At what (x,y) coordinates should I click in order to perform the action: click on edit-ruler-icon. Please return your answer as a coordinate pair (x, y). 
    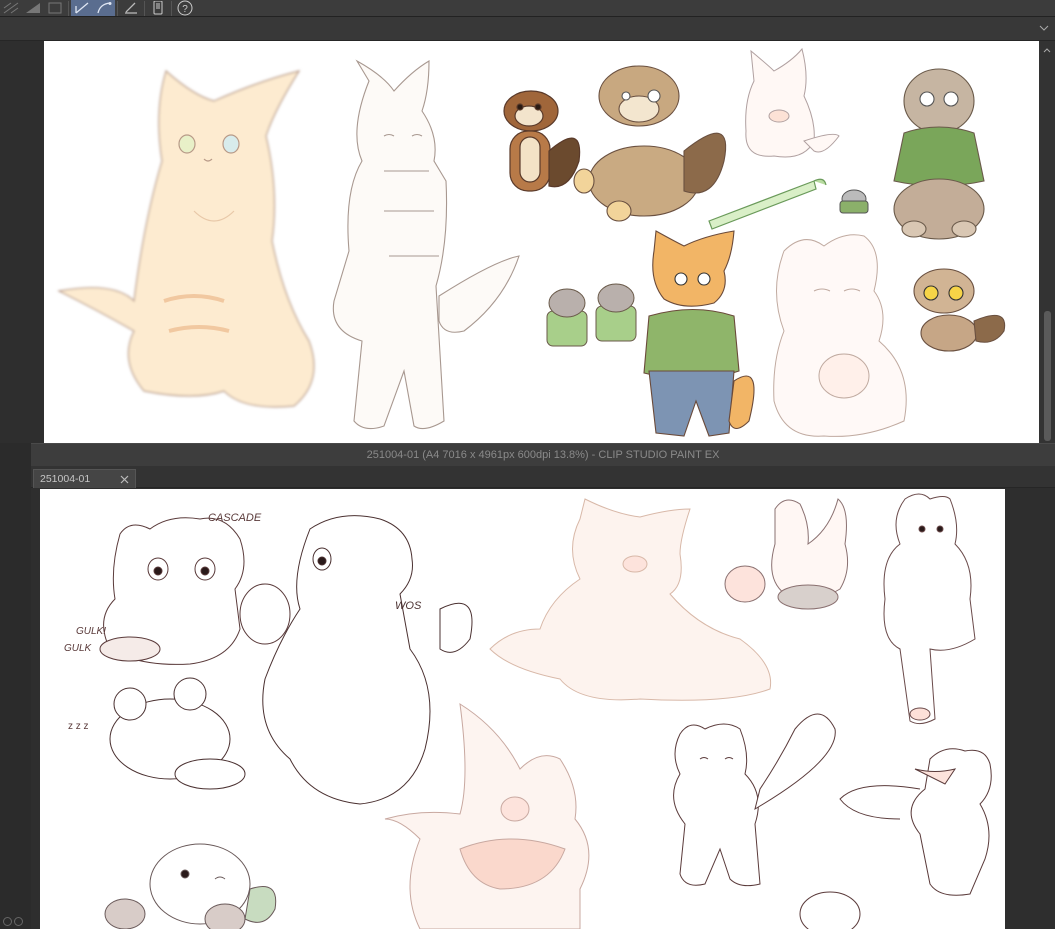
    Looking at the image, I should click on (131, 8).